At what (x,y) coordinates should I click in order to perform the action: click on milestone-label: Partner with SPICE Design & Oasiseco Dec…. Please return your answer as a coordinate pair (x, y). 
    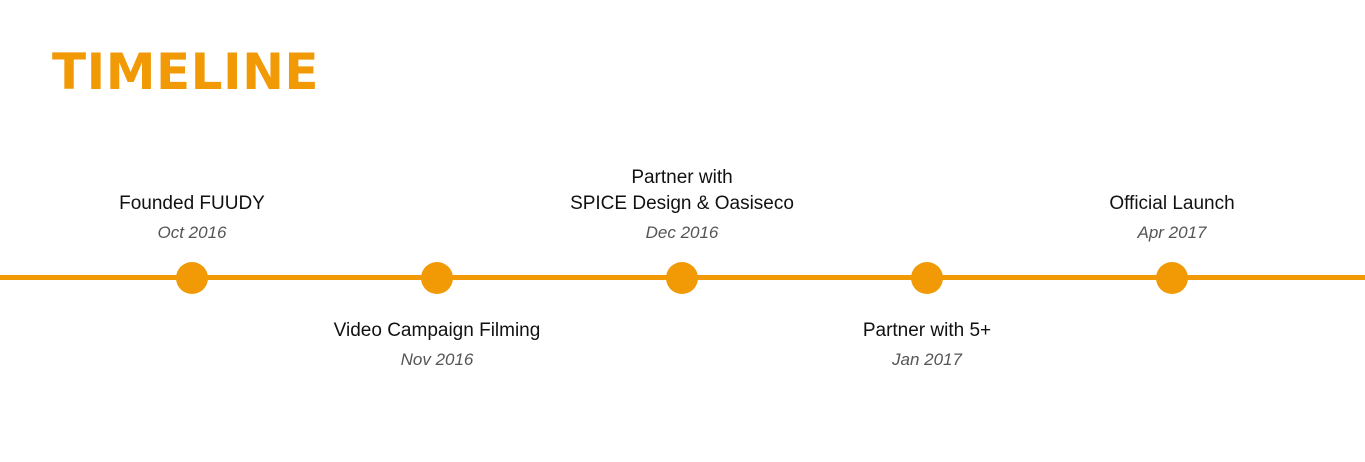
    Looking at the image, I should click on (682, 204).